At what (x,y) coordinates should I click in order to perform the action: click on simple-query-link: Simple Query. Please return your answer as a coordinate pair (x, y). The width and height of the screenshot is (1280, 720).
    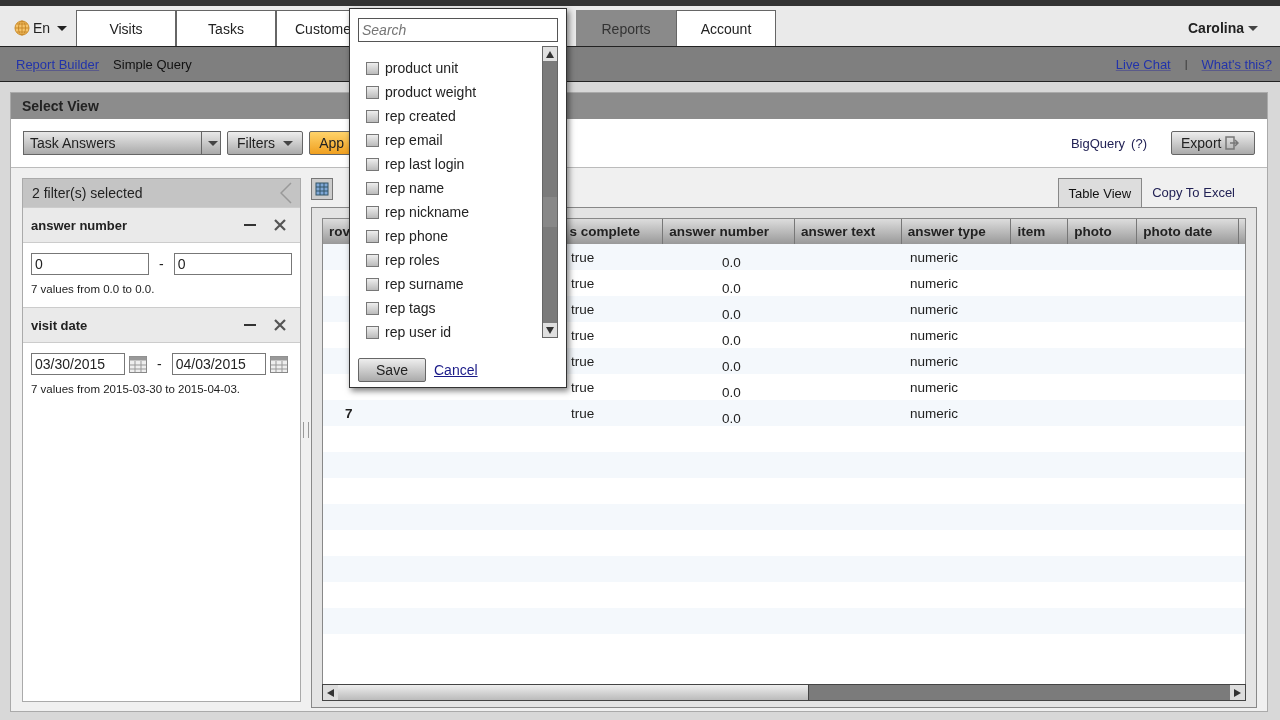
    Looking at the image, I should click on (152, 64).